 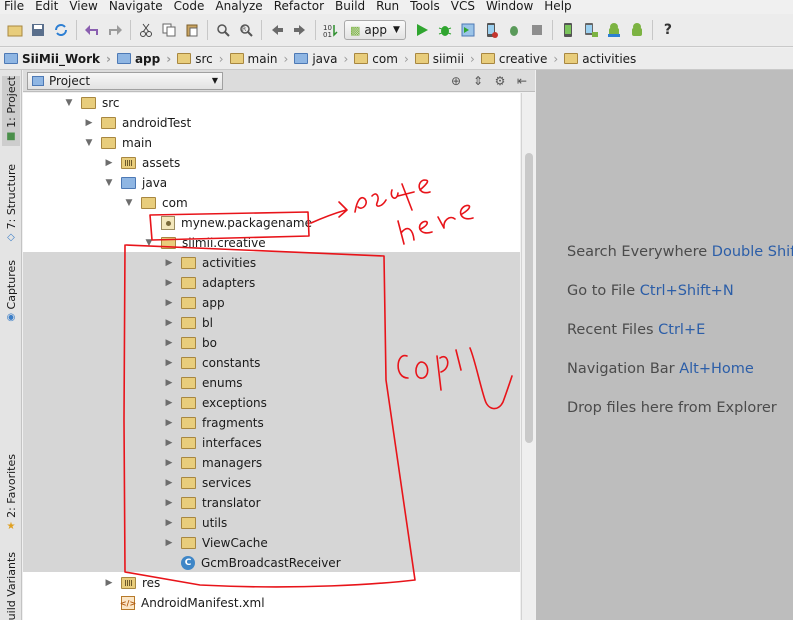 I want to click on cut-icon, so click(x=146, y=30).